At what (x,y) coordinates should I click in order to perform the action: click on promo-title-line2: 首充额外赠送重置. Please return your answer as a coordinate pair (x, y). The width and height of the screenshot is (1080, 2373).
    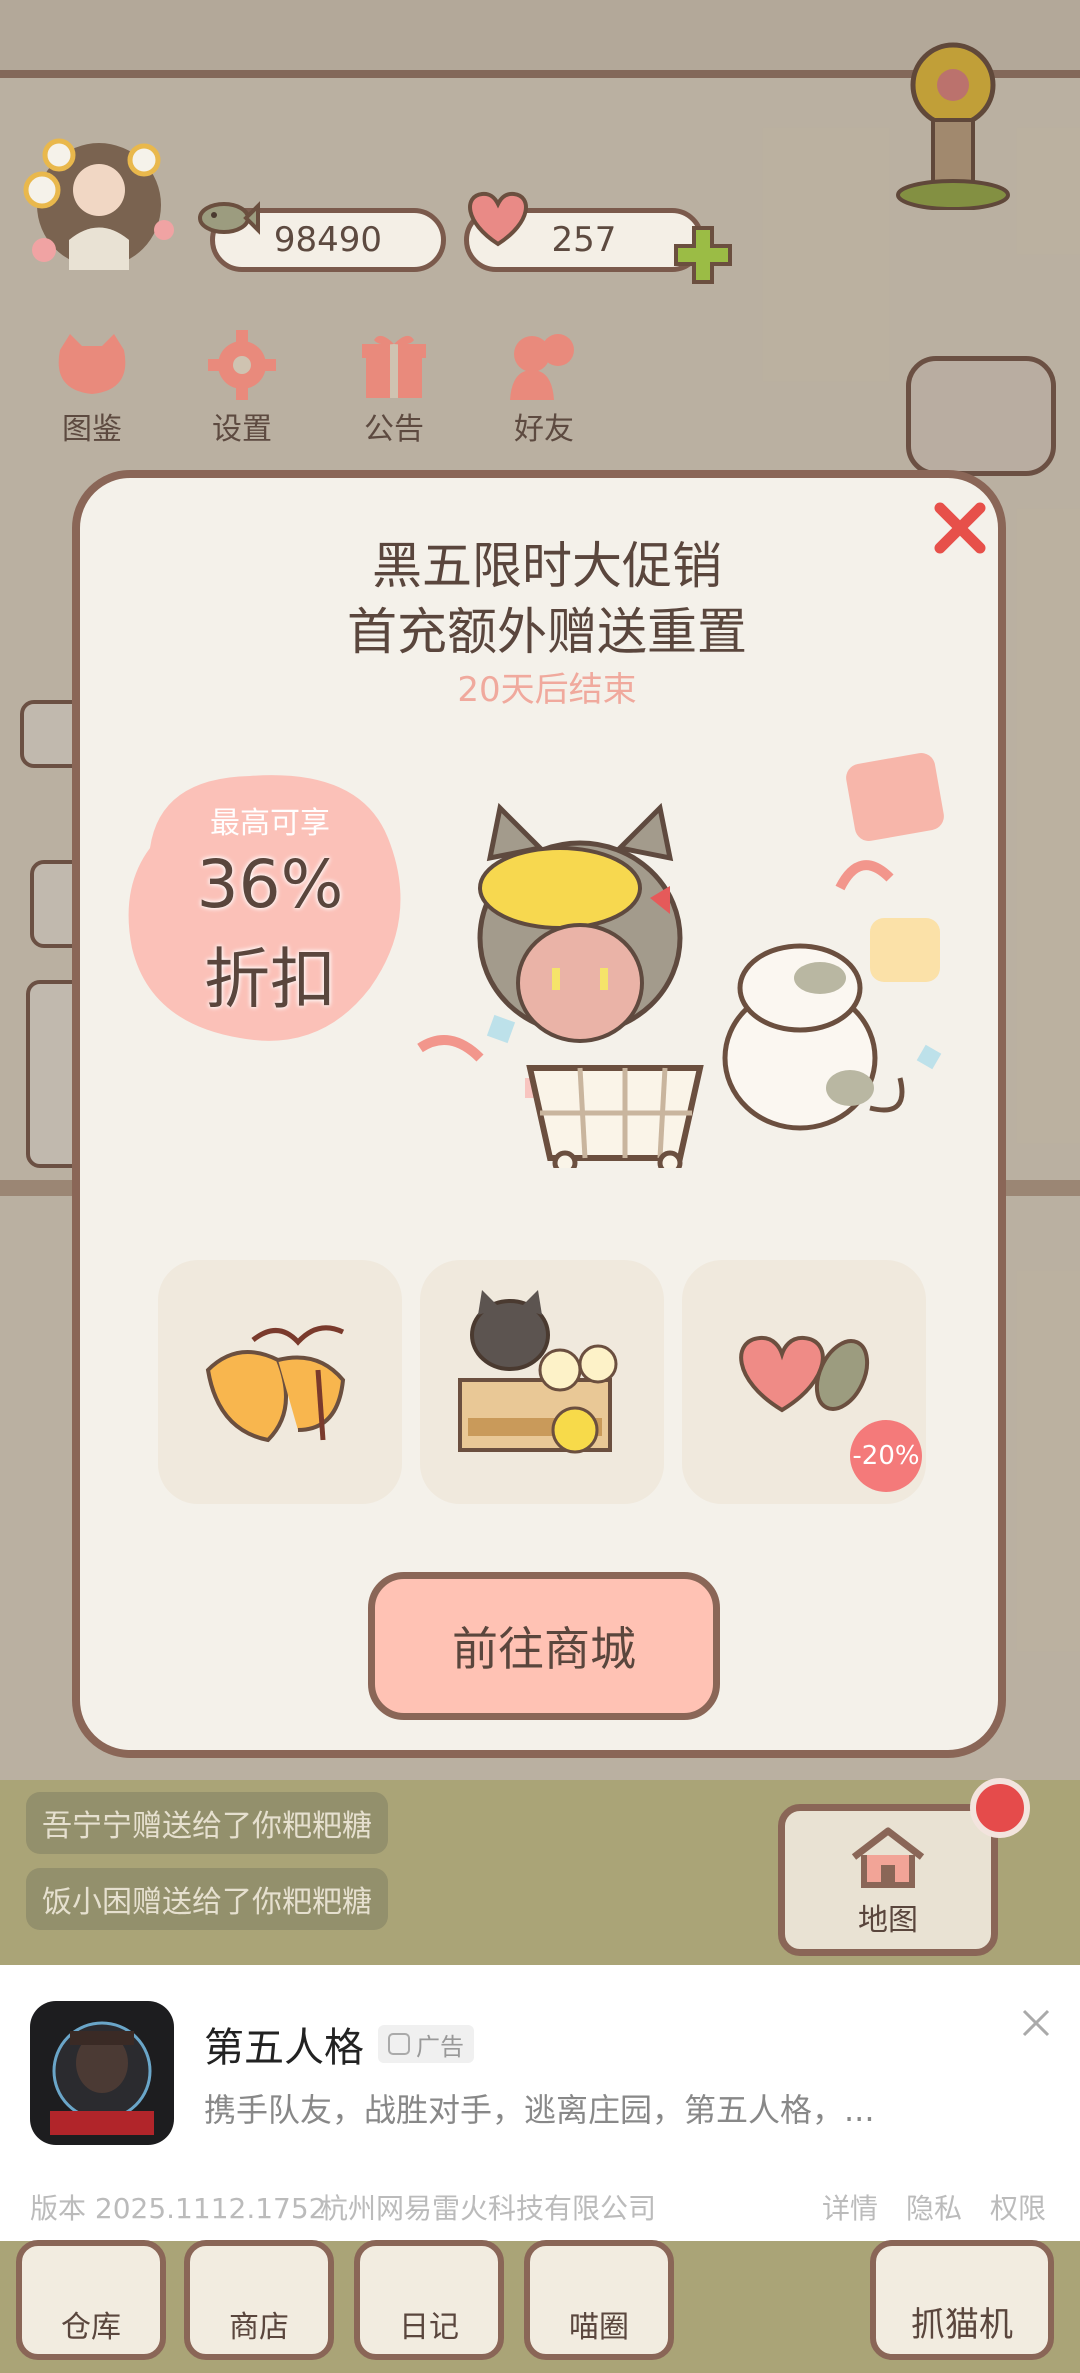
    Looking at the image, I should click on (547, 632).